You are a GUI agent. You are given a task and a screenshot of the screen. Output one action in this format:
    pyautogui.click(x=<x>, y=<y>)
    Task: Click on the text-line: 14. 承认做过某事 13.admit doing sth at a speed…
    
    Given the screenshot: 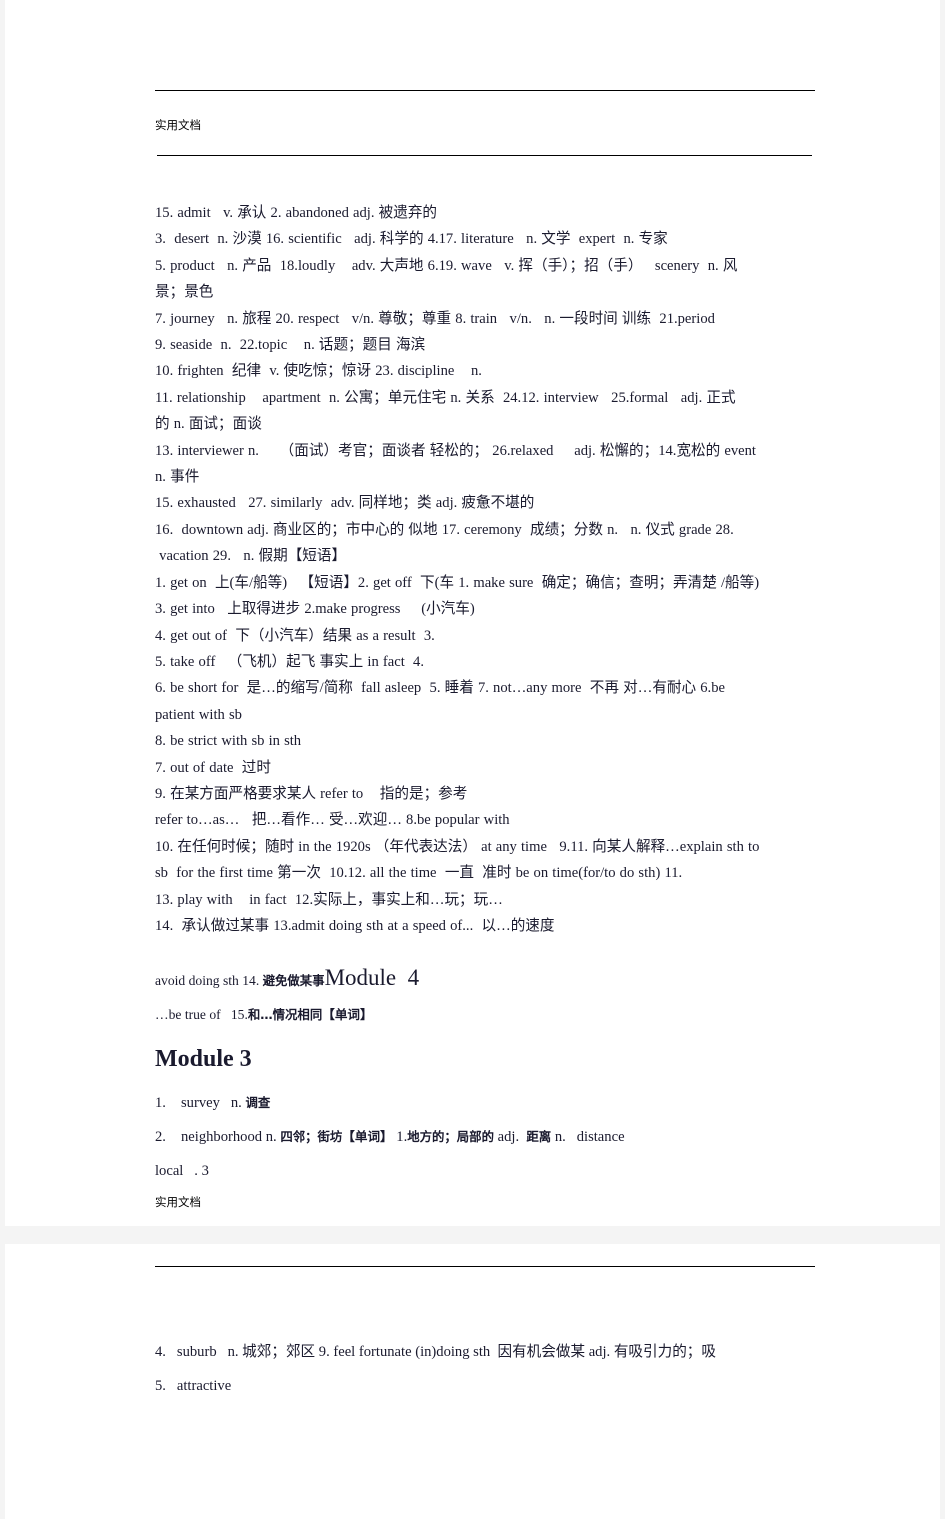 What is the action you would take?
    pyautogui.click(x=355, y=925)
    